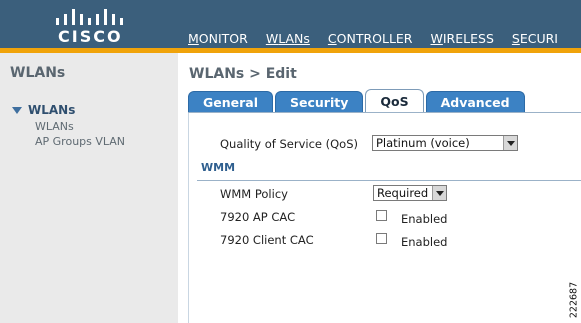  Describe the element at coordinates (468, 38) in the screenshot. I see `menu-wireless-label: IRELESS` at that location.